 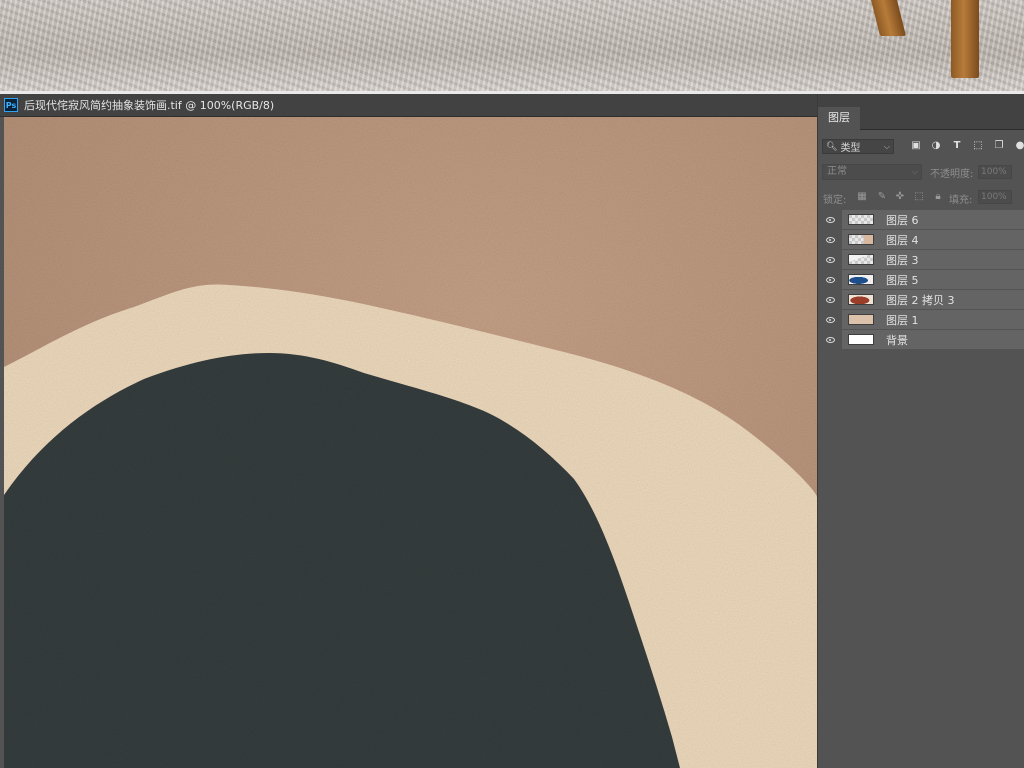 I want to click on fill-input: 100%, so click(x=995, y=197).